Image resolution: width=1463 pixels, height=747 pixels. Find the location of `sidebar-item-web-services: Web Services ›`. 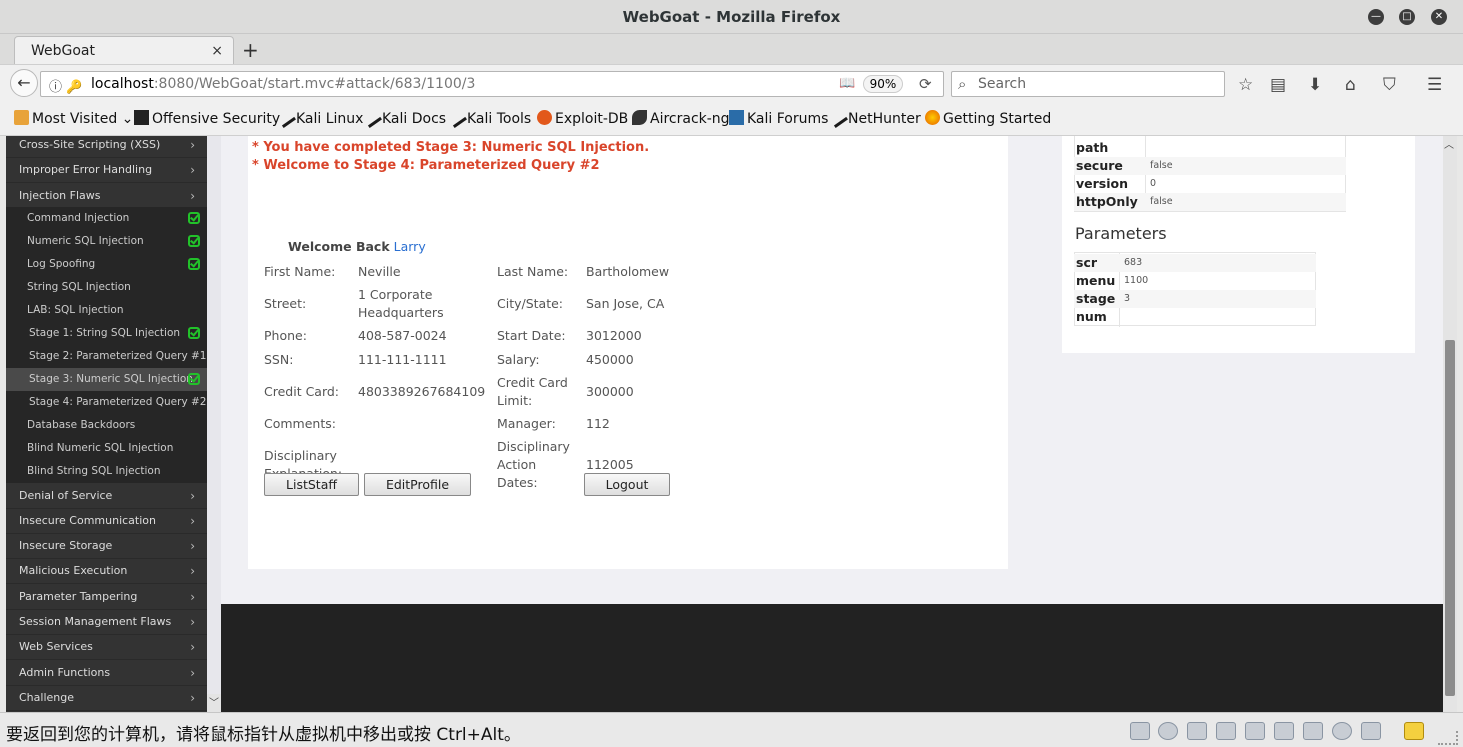

sidebar-item-web-services: Web Services › is located at coordinates (106, 647).